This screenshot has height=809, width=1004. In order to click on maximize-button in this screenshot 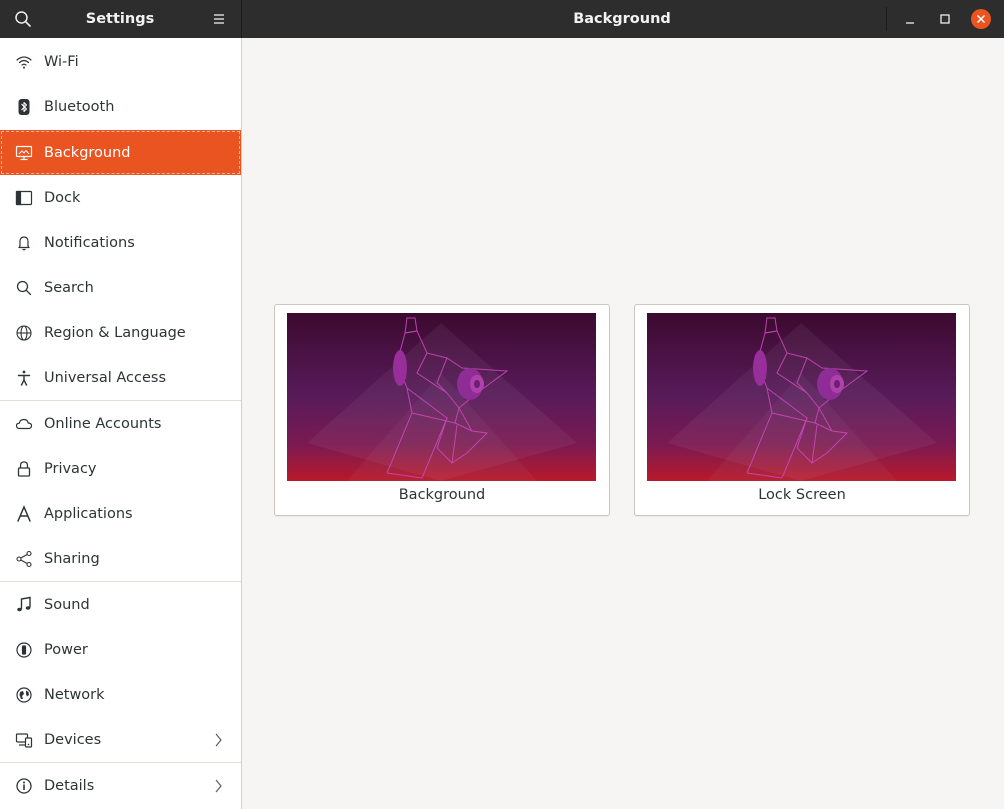, I will do `click(945, 19)`.